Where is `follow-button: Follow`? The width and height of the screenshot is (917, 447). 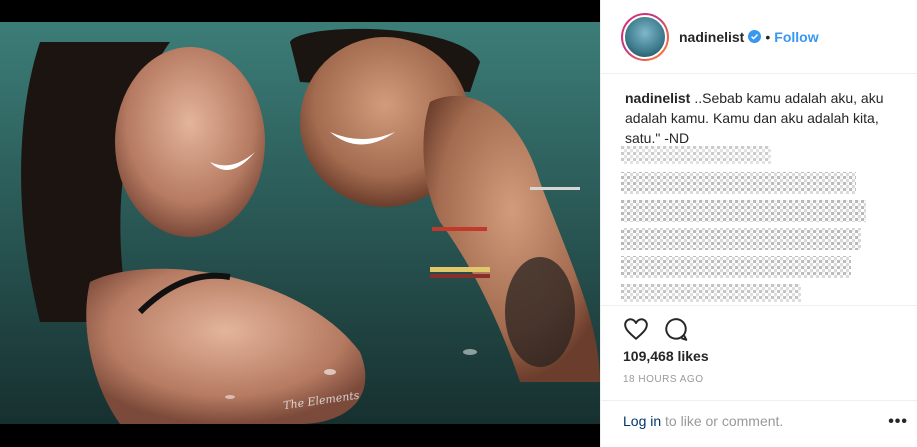 follow-button: Follow is located at coordinates (796, 37).